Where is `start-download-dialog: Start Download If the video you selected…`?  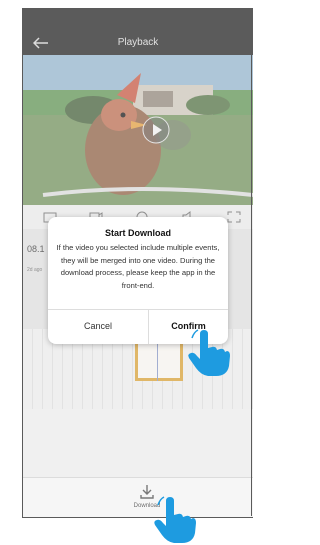
start-download-dialog: Start Download If the video you selected… is located at coordinates (138, 280).